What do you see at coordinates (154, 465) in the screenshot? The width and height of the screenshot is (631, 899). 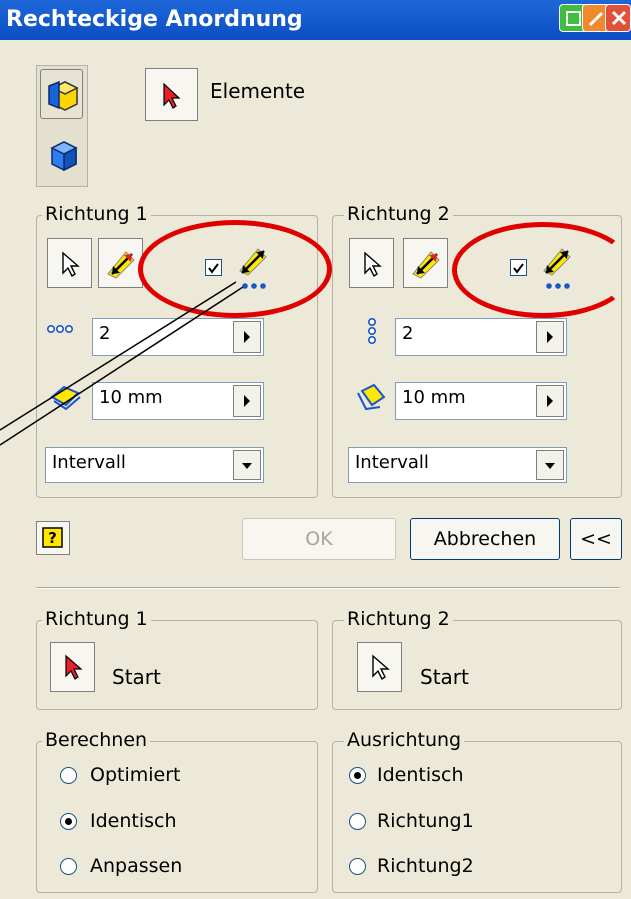 I see `direction1-mode-select: Intervall` at bounding box center [154, 465].